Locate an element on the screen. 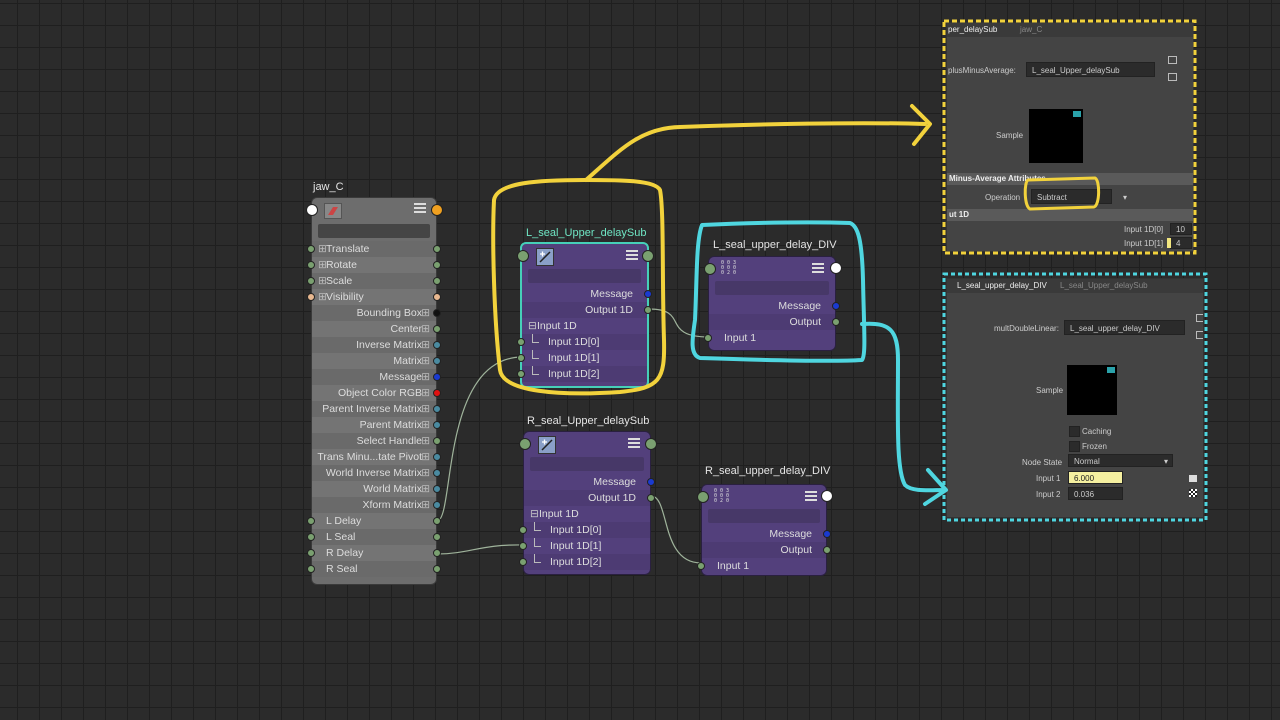  ae-bottom-tab-2: L_seal_Upper_delaySub is located at coordinates (1104, 285).